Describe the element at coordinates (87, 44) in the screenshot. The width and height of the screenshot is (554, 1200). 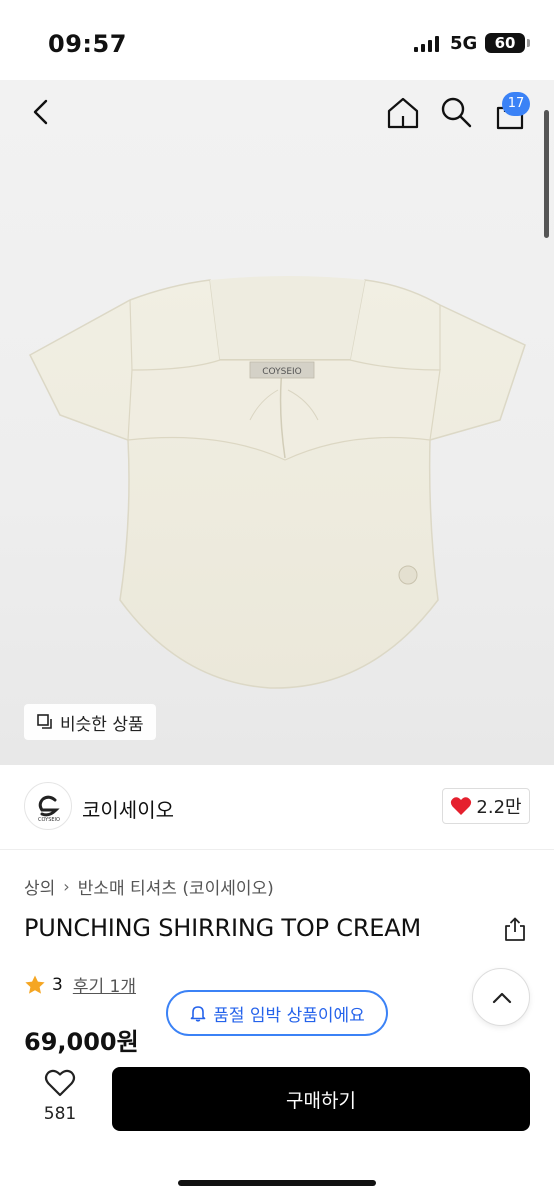
I see `status-time: 09:57` at that location.